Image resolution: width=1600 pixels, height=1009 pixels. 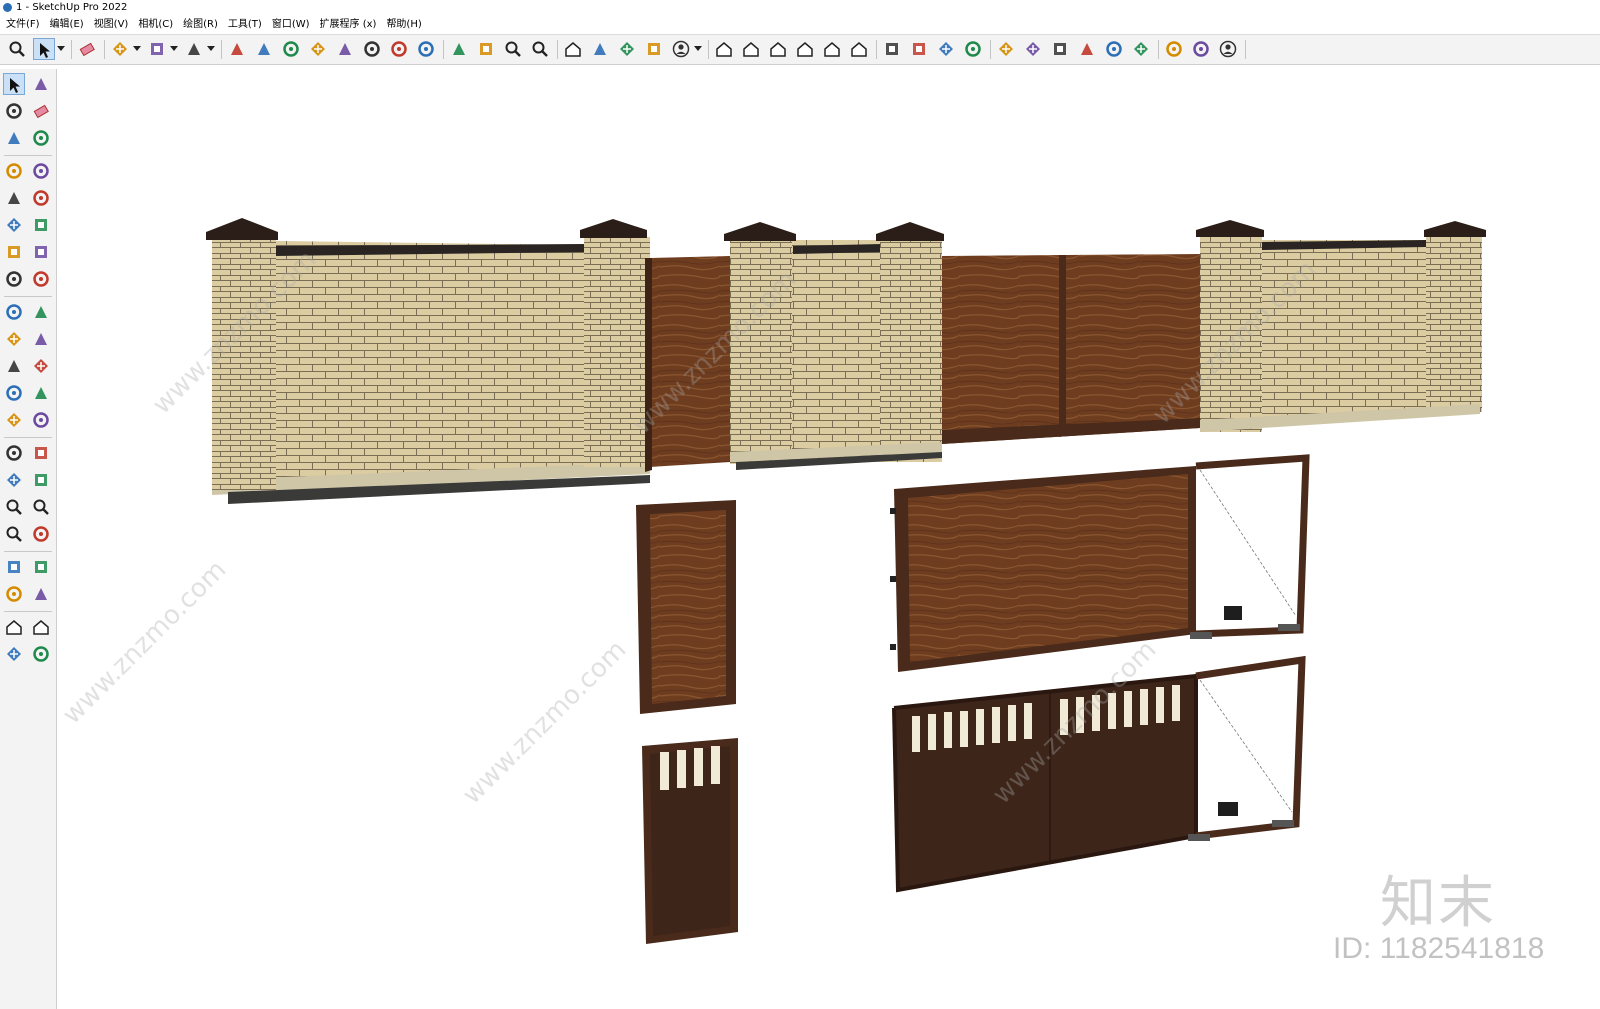 I want to click on left-polygon-button, so click(x=41, y=225).